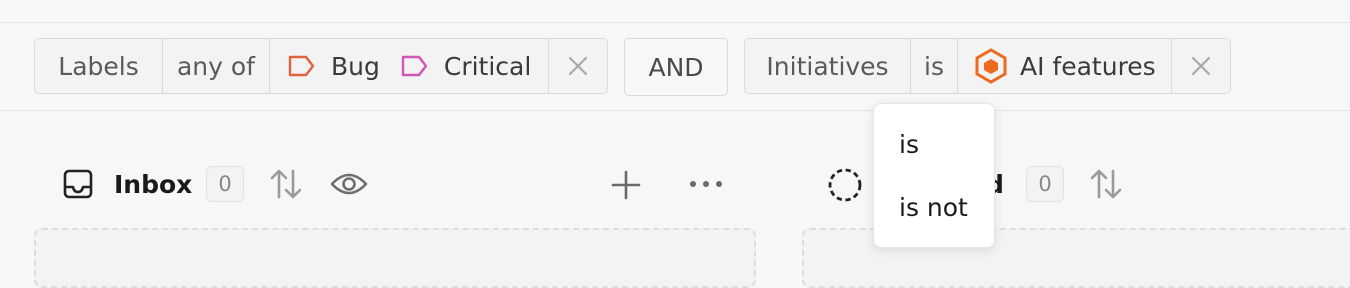 The width and height of the screenshot is (1350, 288). I want to click on operator-dropdown-menu: is is not, so click(934, 175).